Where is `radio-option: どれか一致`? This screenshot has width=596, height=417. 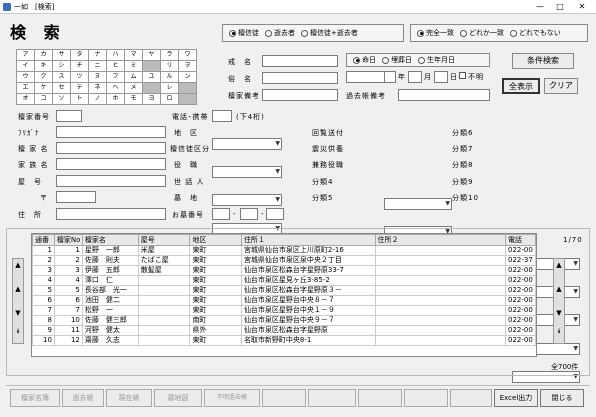 radio-option: どれか一致 is located at coordinates (482, 33).